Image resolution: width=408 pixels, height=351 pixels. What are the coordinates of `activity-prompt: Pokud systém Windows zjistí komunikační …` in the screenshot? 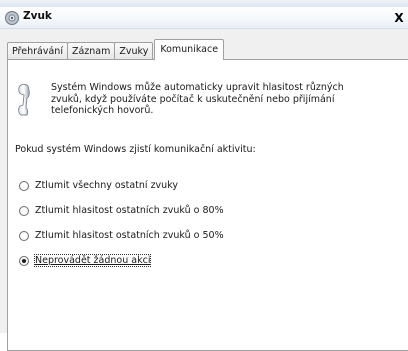 It's located at (135, 149).